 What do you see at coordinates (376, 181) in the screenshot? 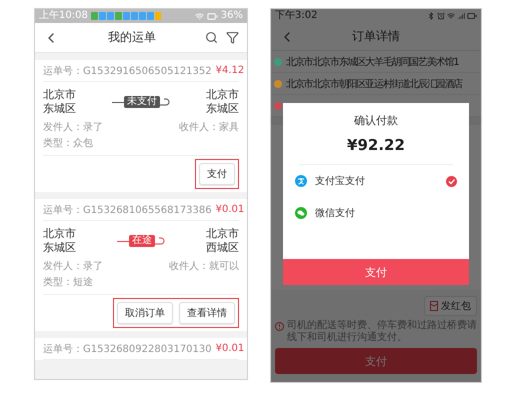
I see `payment-method: 支付宝支付` at bounding box center [376, 181].